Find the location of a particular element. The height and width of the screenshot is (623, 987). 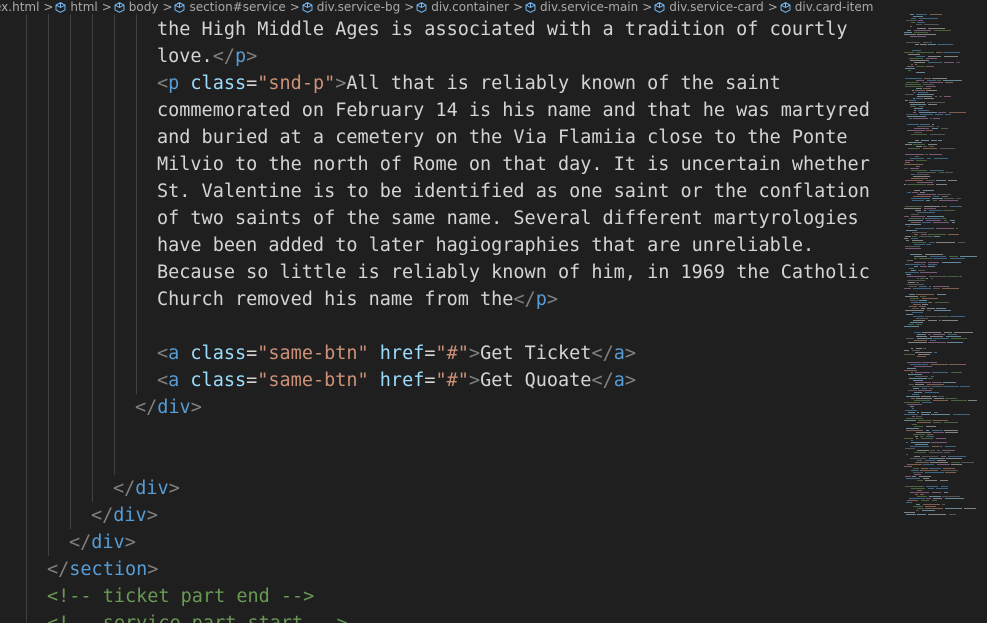

code-line: Church removed his name from the</p> is located at coordinates (357, 299).